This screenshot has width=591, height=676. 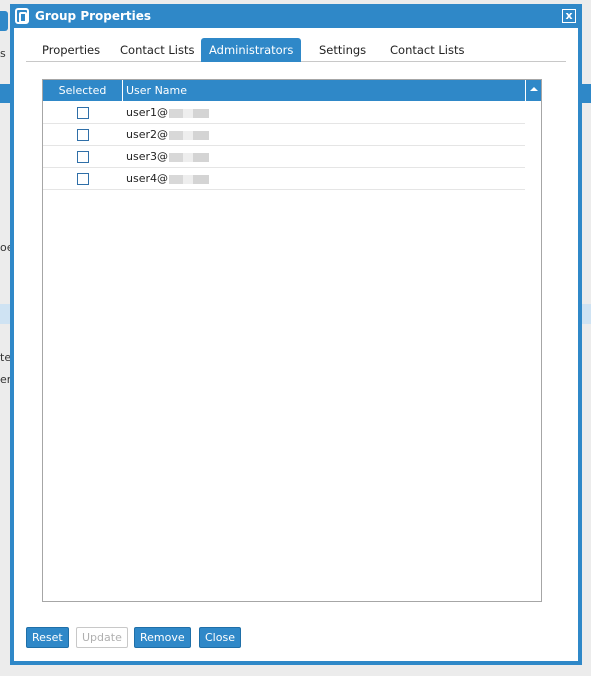 What do you see at coordinates (93, 16) in the screenshot?
I see `dialog-title: Group Properties` at bounding box center [93, 16].